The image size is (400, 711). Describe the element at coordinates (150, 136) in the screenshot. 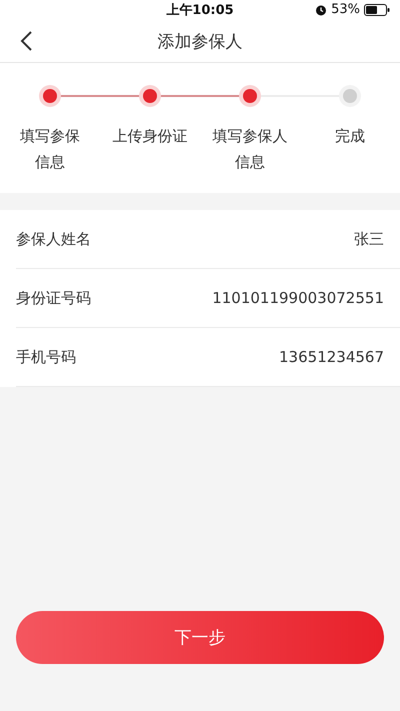

I see `step-label: 上传身份证` at that location.